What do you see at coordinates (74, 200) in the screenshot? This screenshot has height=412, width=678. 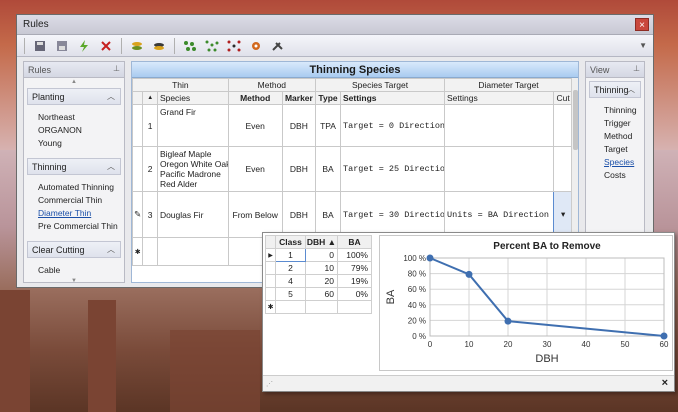 I see `rule-commercial-thin: Commercial Thin` at bounding box center [74, 200].